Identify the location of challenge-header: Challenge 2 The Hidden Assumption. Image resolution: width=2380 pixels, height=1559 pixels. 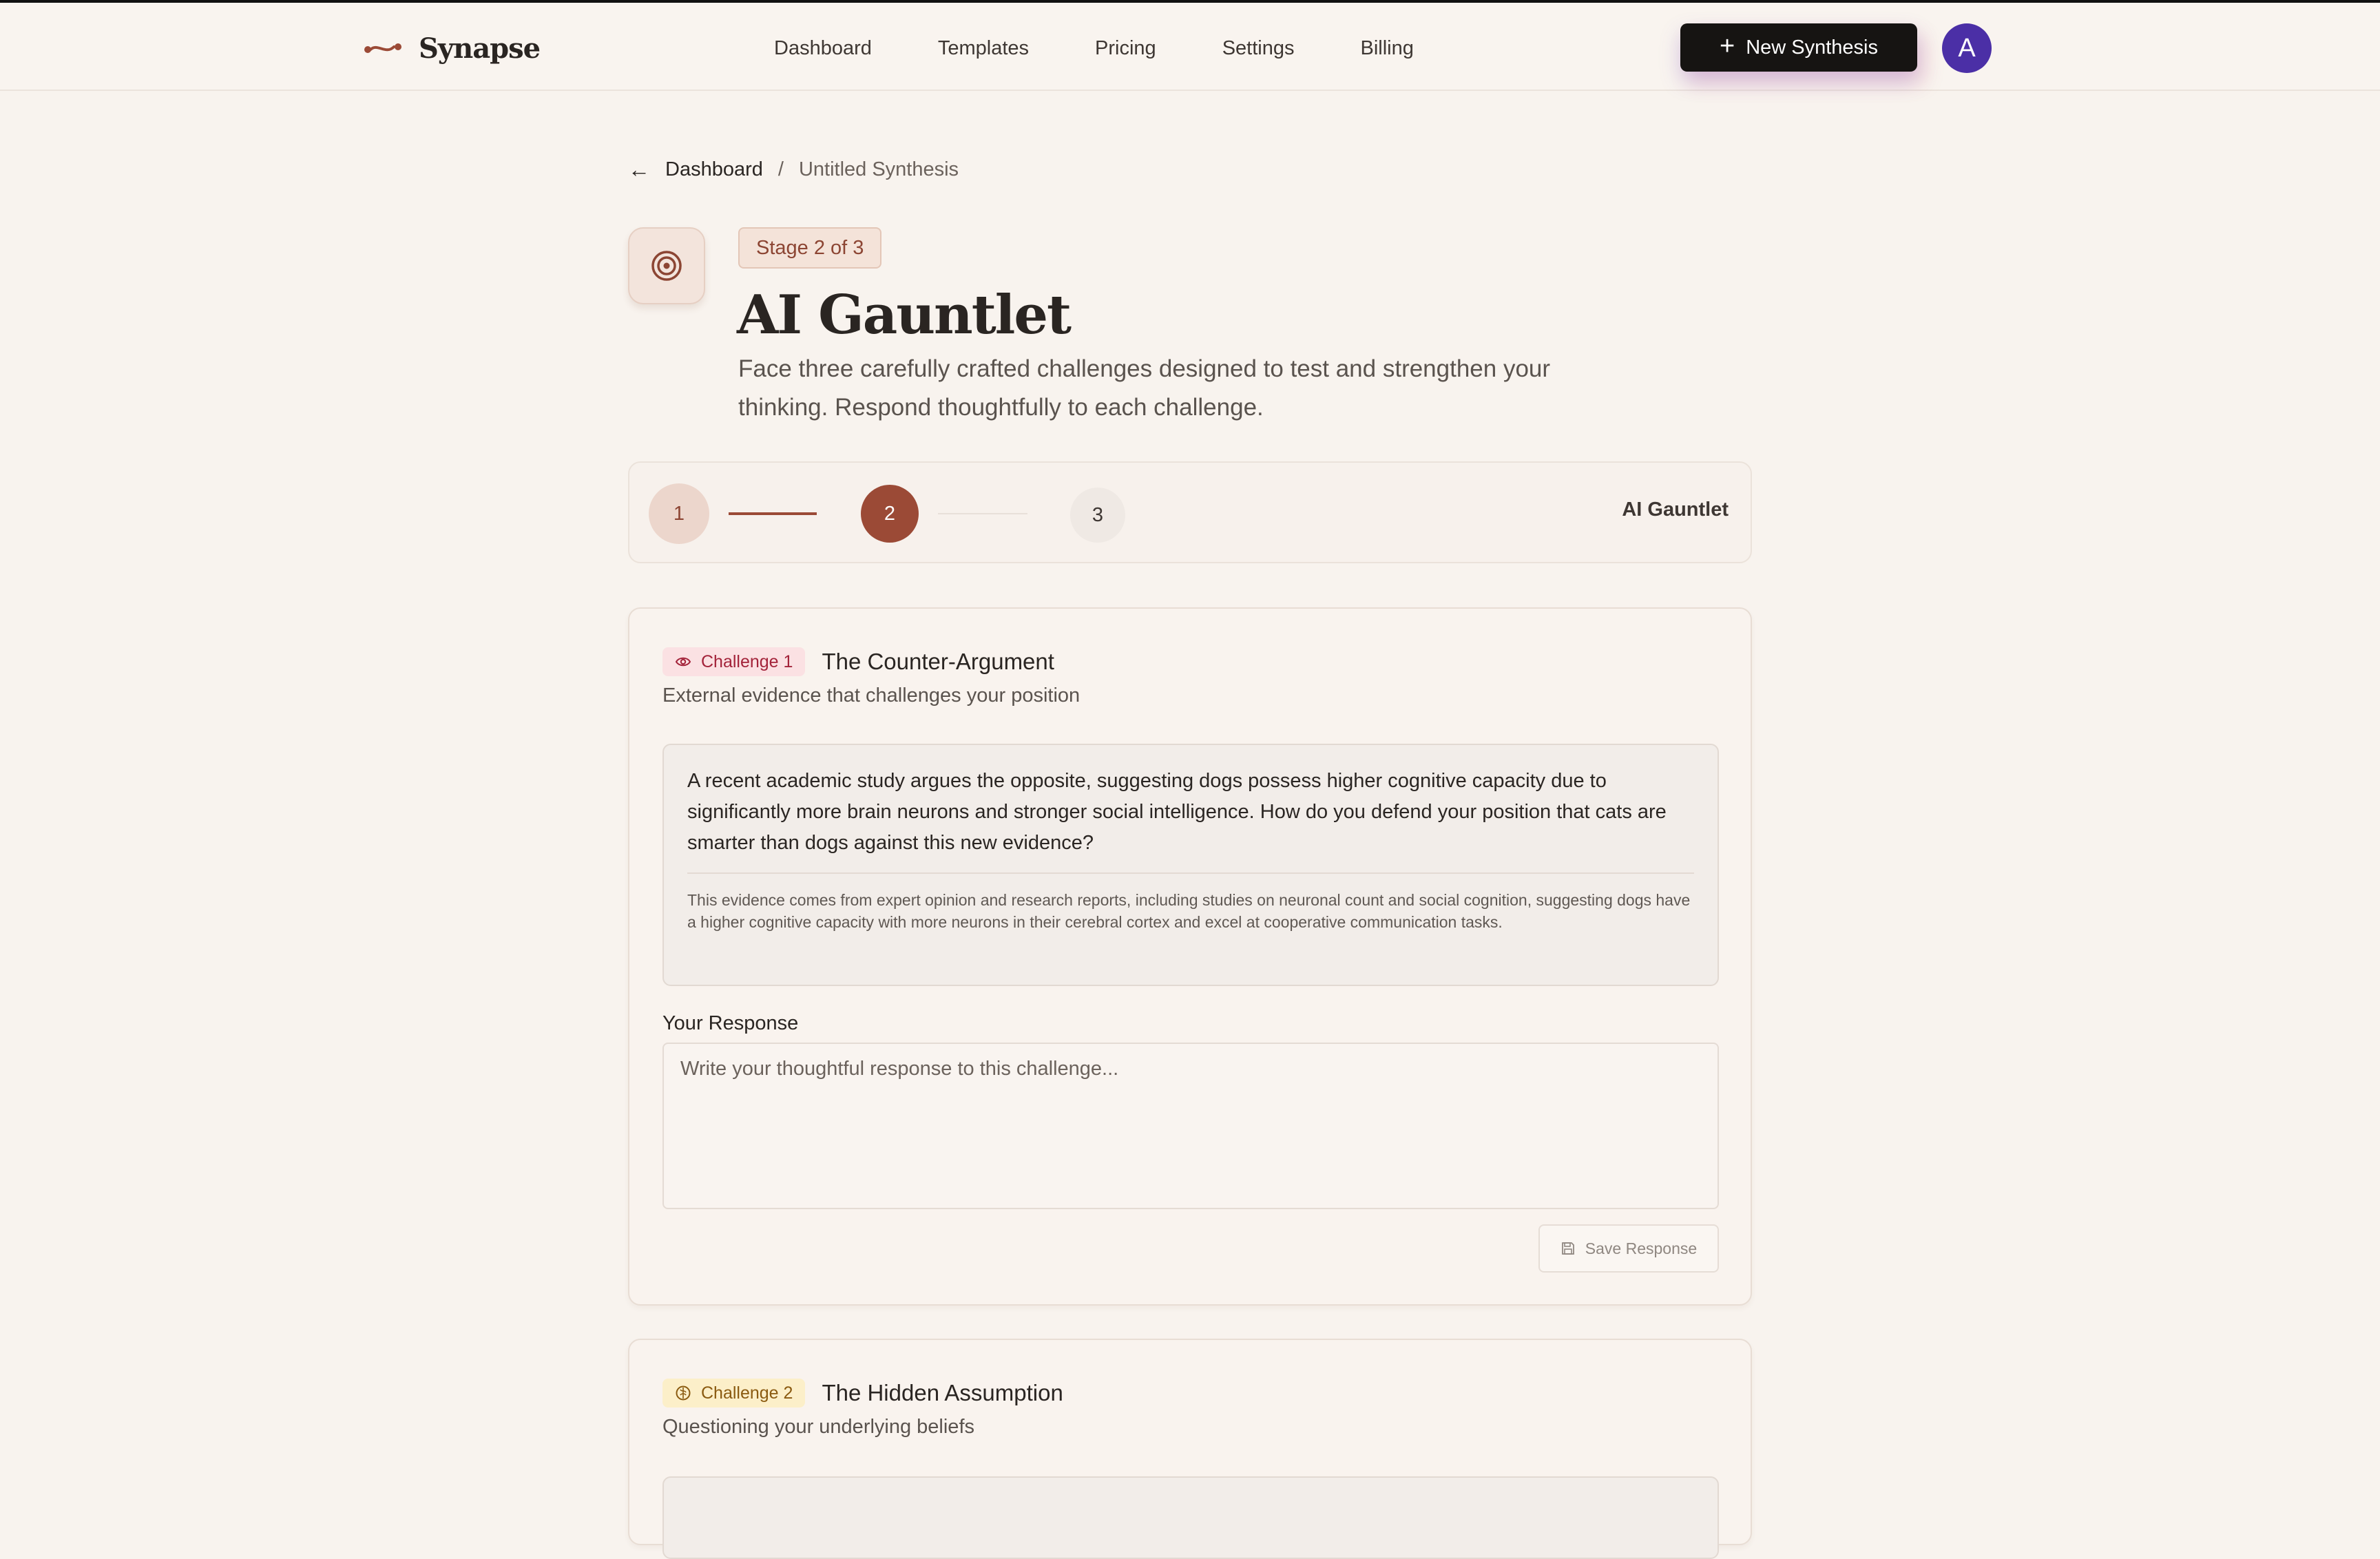
(862, 1393).